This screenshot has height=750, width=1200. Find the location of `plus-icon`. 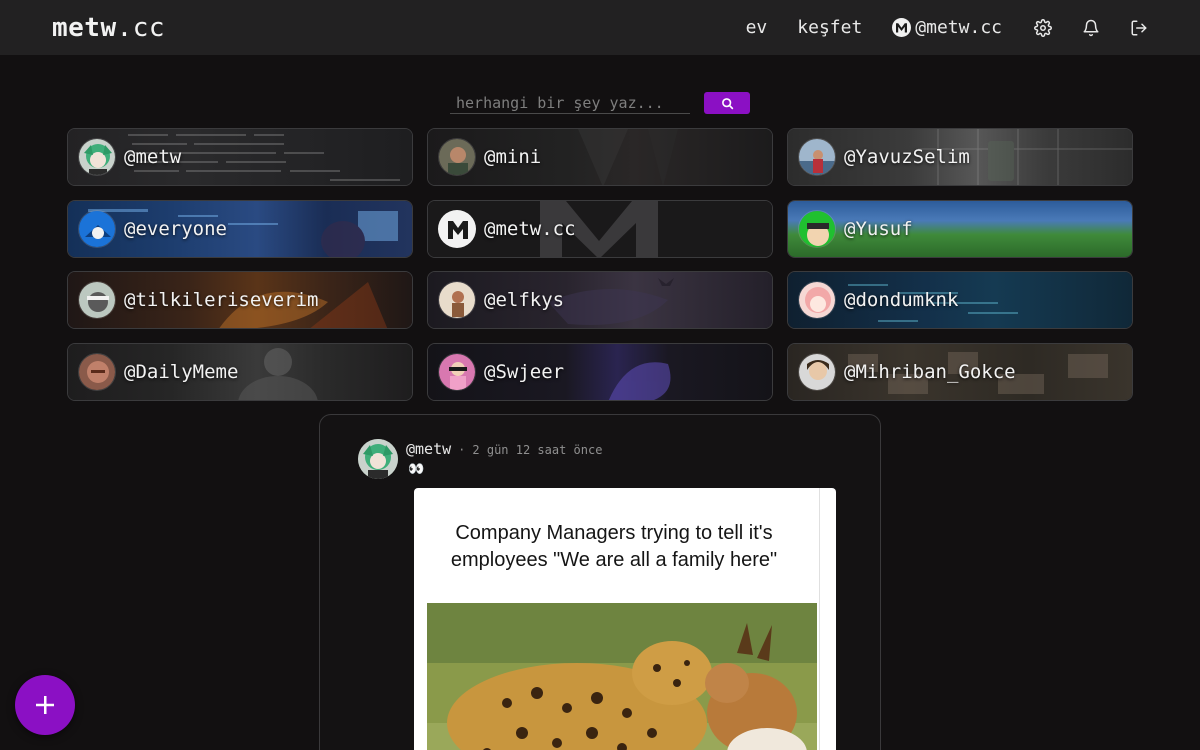

plus-icon is located at coordinates (45, 705).